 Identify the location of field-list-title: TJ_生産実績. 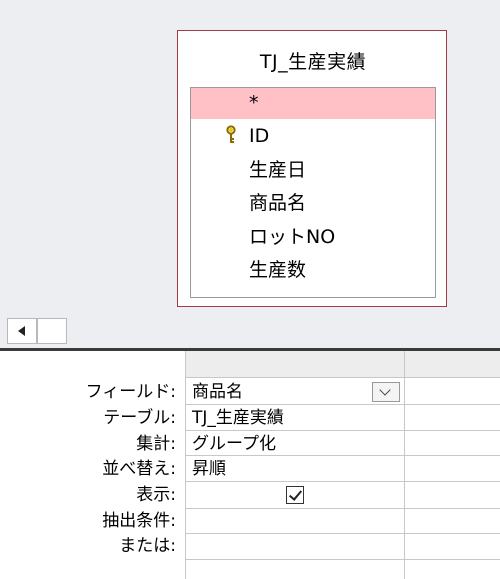
(313, 60).